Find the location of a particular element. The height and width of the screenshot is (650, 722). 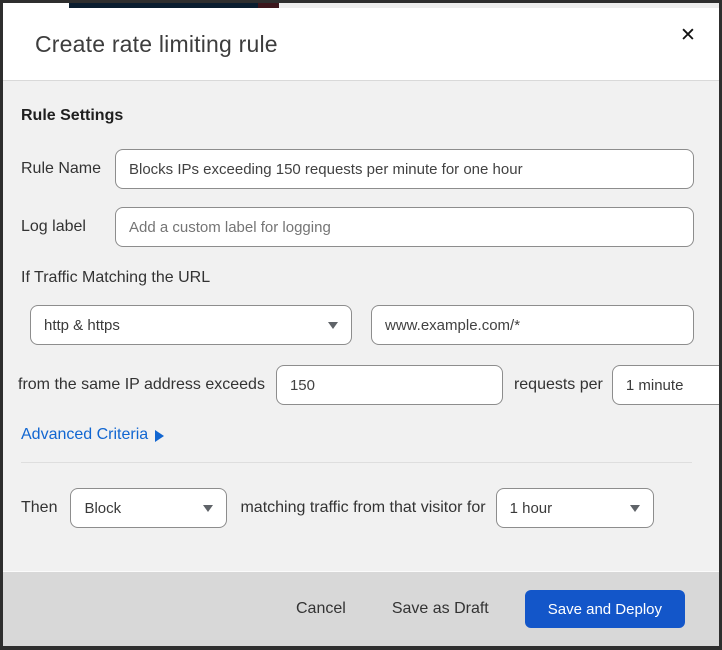

rule-settings-heading: Rule Settings is located at coordinates (72, 115).